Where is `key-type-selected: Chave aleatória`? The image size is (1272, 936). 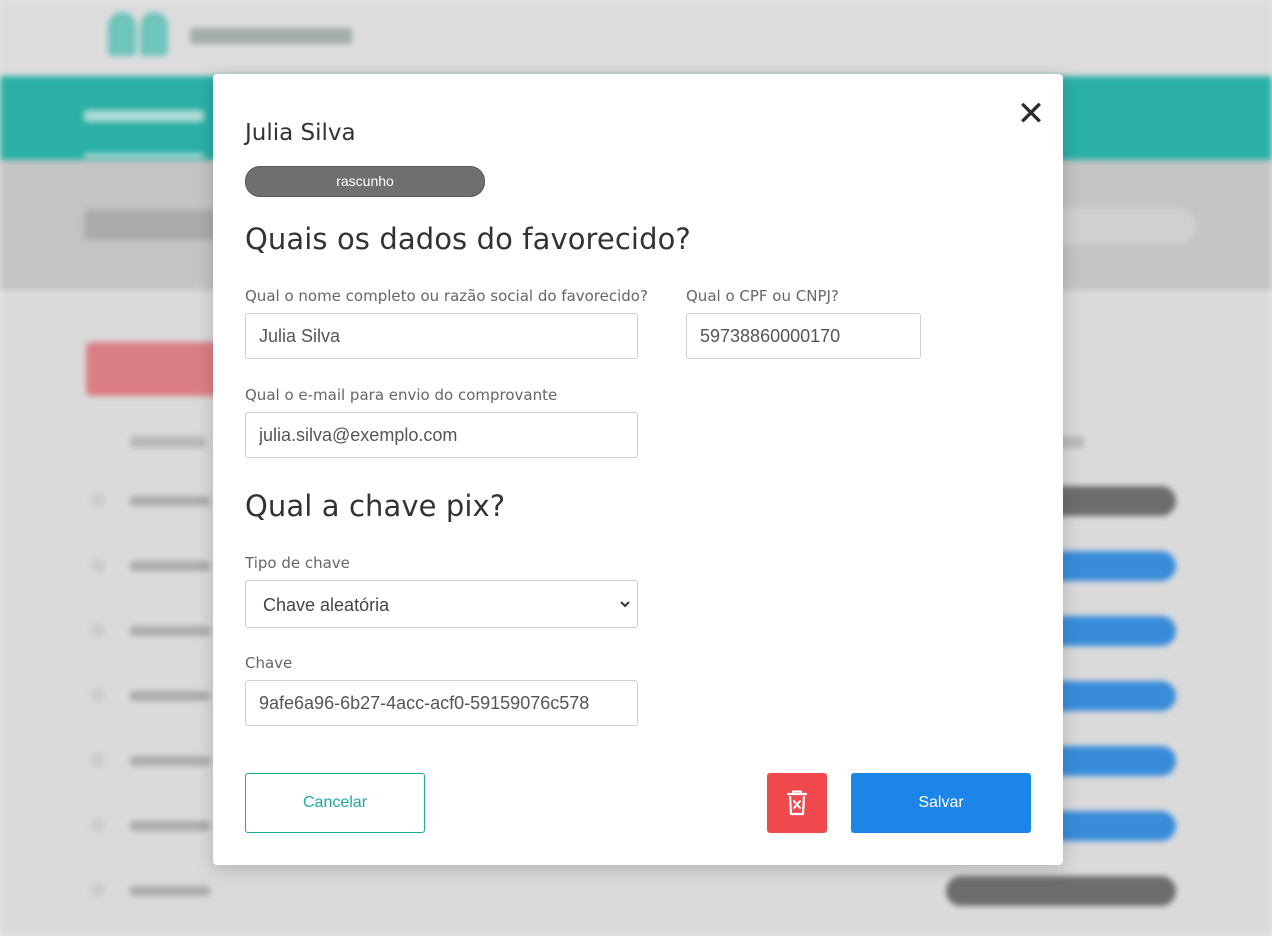
key-type-selected: Chave aleatória is located at coordinates (326, 605).